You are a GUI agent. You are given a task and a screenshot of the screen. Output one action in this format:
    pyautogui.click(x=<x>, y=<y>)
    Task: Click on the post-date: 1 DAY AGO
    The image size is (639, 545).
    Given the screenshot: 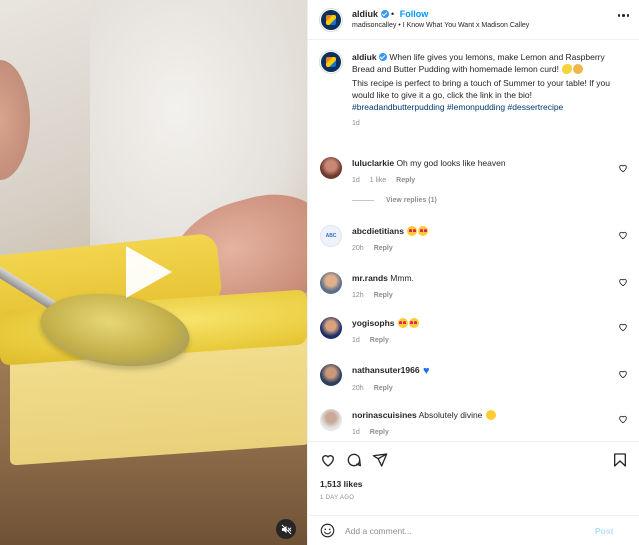 What is the action you would take?
    pyautogui.click(x=337, y=498)
    